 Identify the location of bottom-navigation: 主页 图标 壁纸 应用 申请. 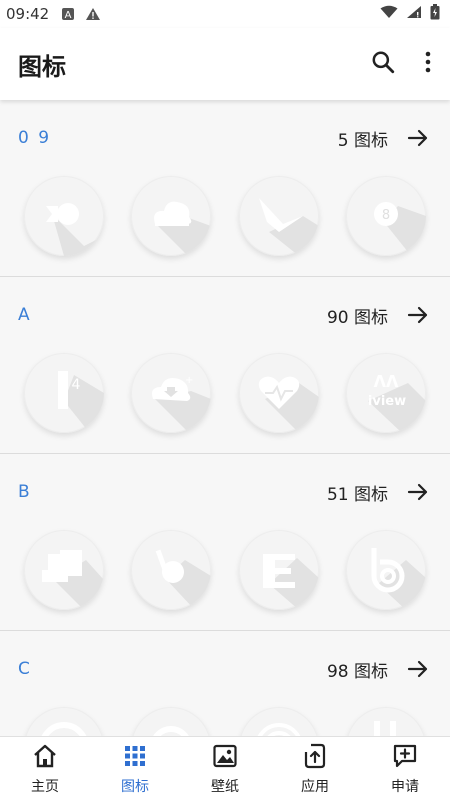
(225, 768).